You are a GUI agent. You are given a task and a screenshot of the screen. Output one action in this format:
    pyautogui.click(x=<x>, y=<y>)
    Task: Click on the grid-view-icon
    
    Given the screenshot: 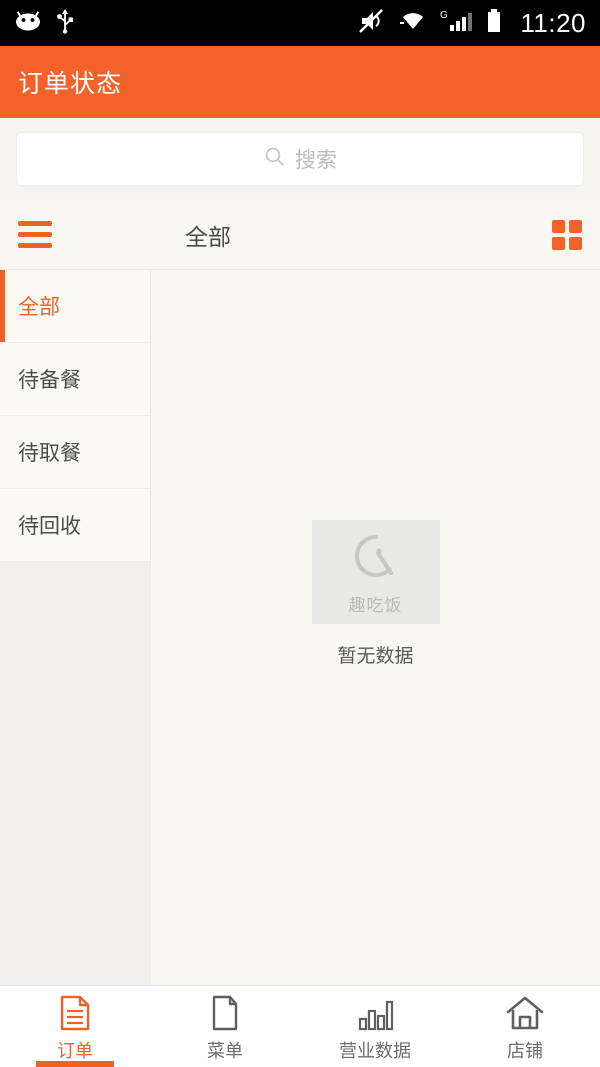 What is the action you would take?
    pyautogui.click(x=567, y=234)
    